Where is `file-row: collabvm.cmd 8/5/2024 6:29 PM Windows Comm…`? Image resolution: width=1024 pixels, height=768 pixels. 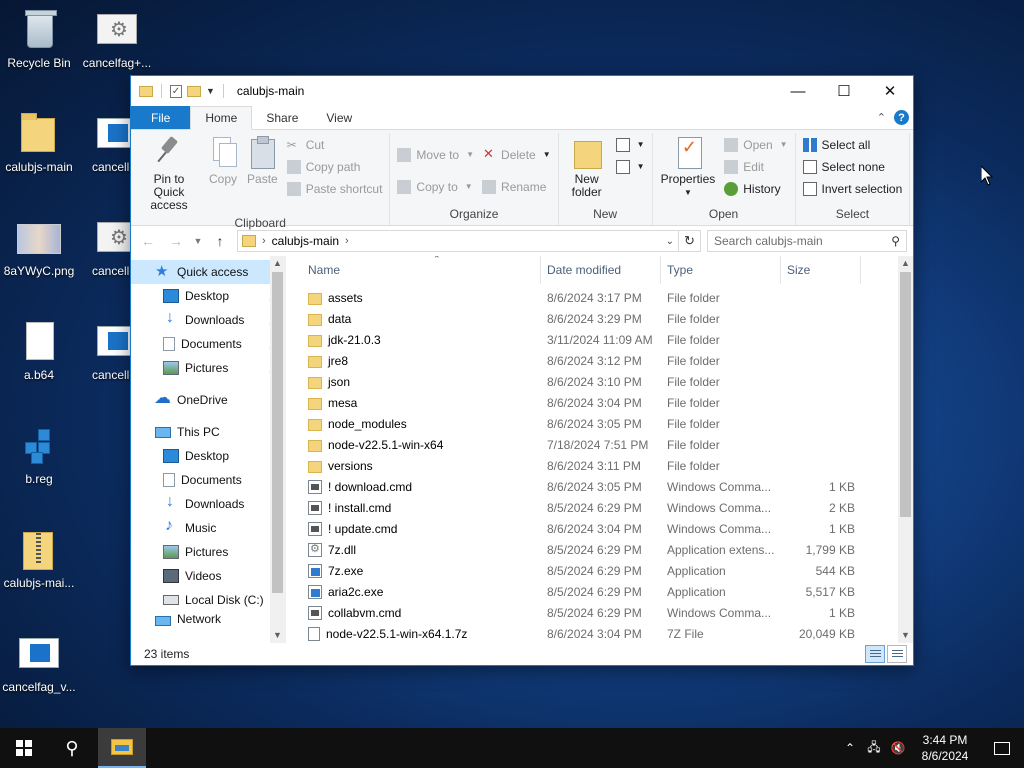
file-row: collabvm.cmd 8/5/2024 6:29 PM Windows Comm… is located at coordinates (591, 612).